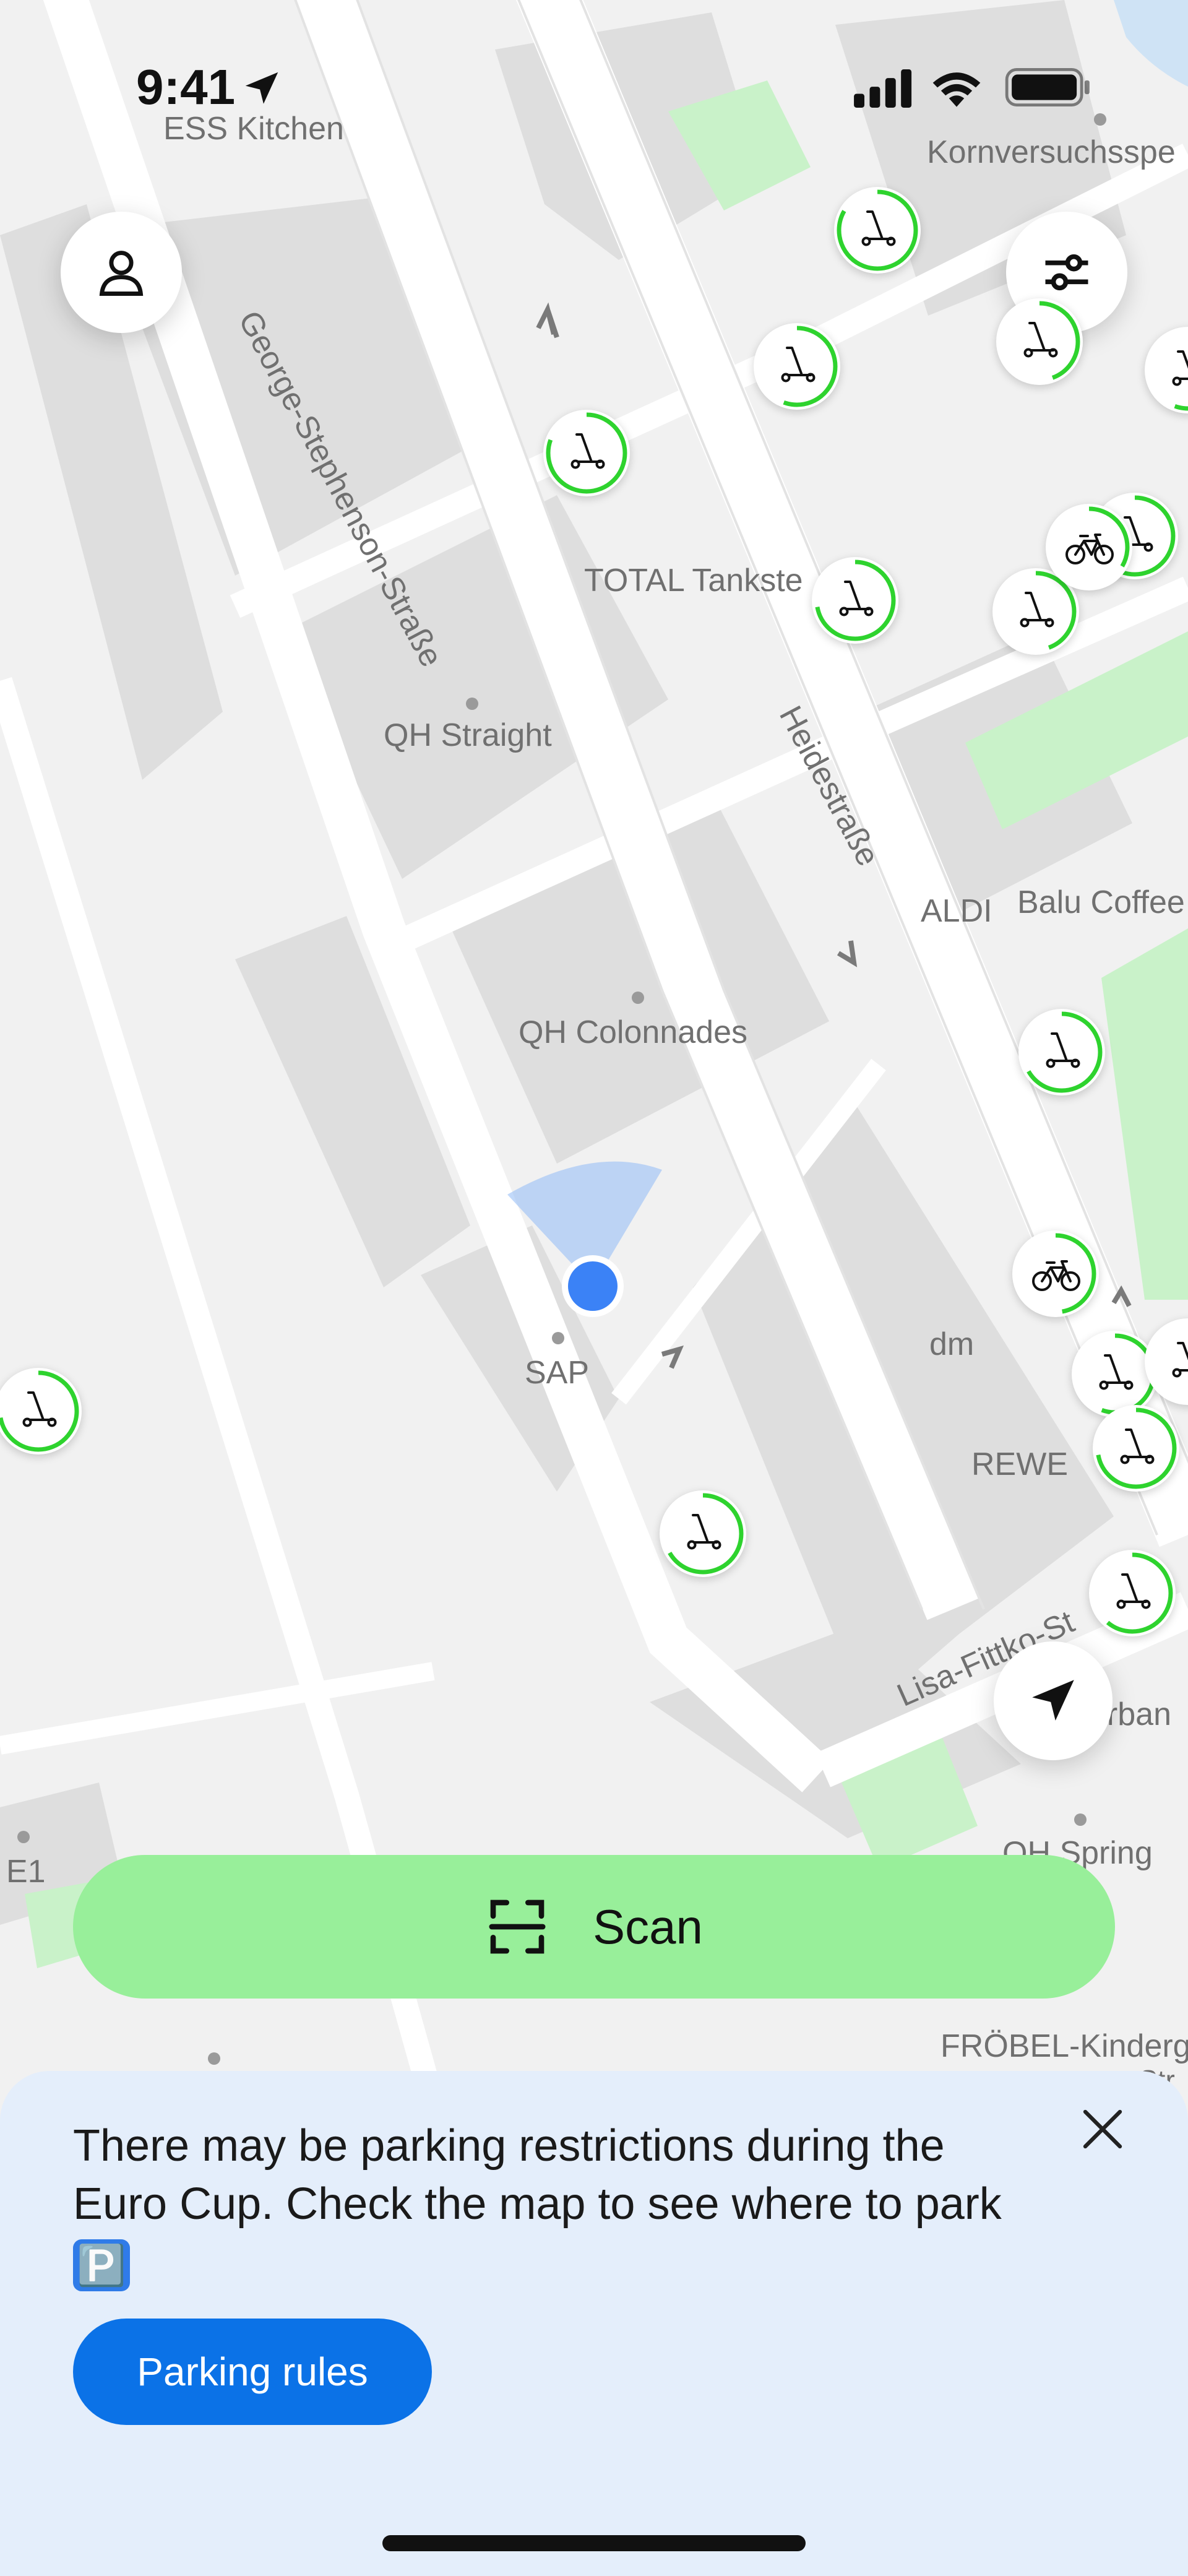 This screenshot has width=1188, height=2576. I want to click on wifi-icon, so click(957, 89).